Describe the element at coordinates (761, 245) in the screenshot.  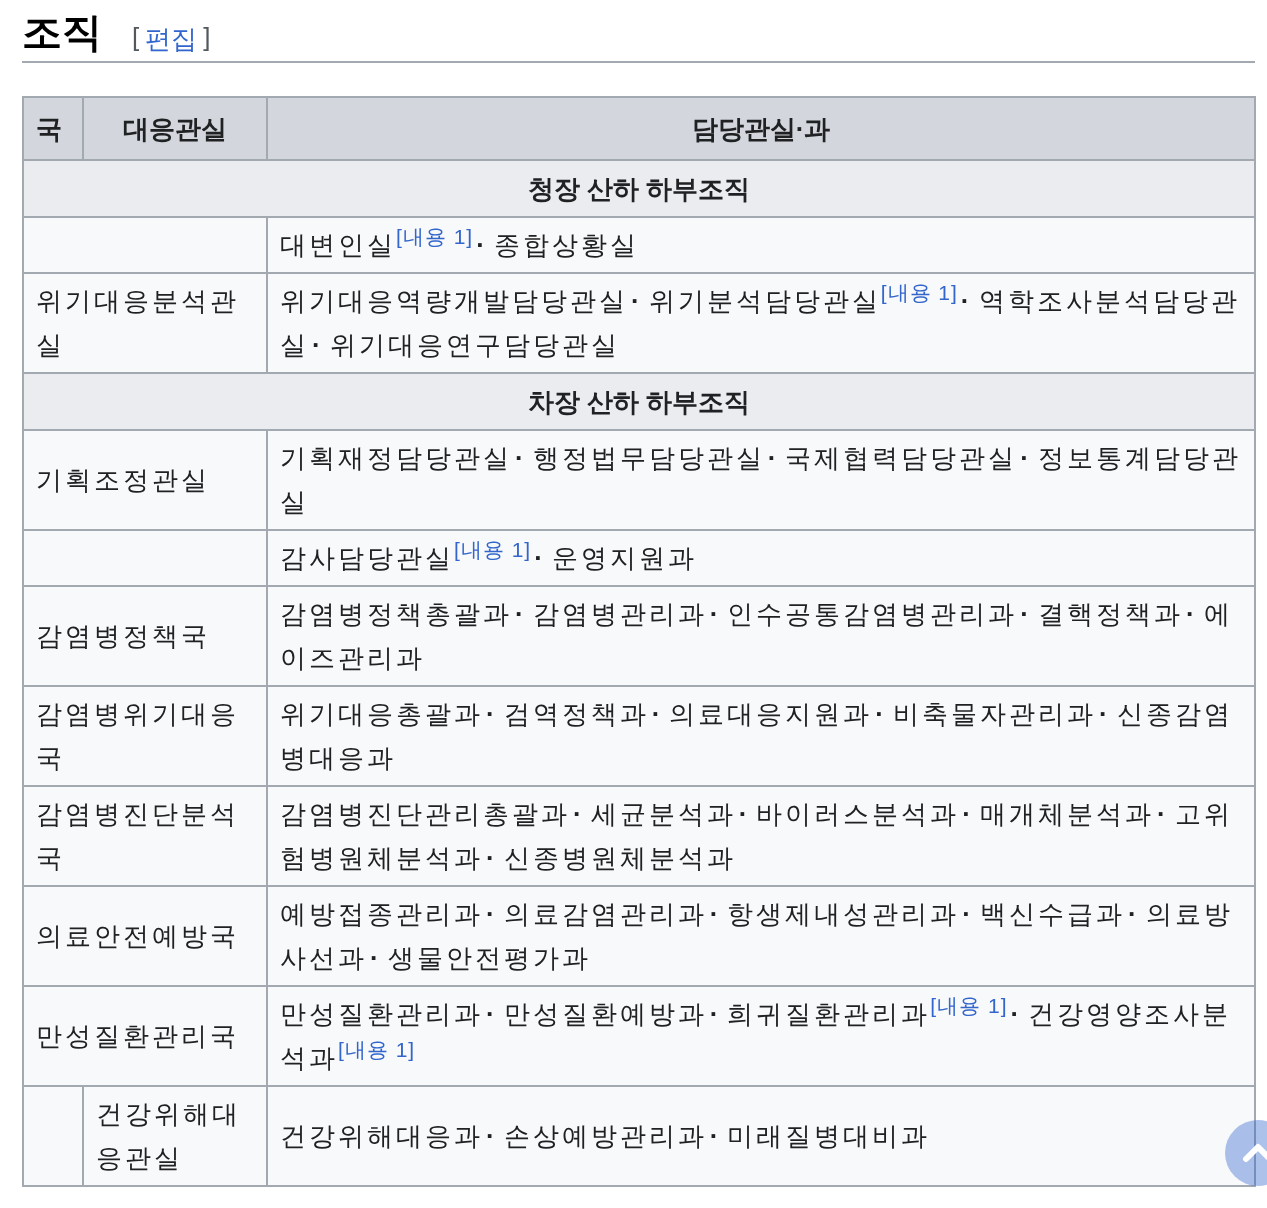
I see `table-cell: 대변인실$^{[내용 1]}$· 종합상황실` at that location.